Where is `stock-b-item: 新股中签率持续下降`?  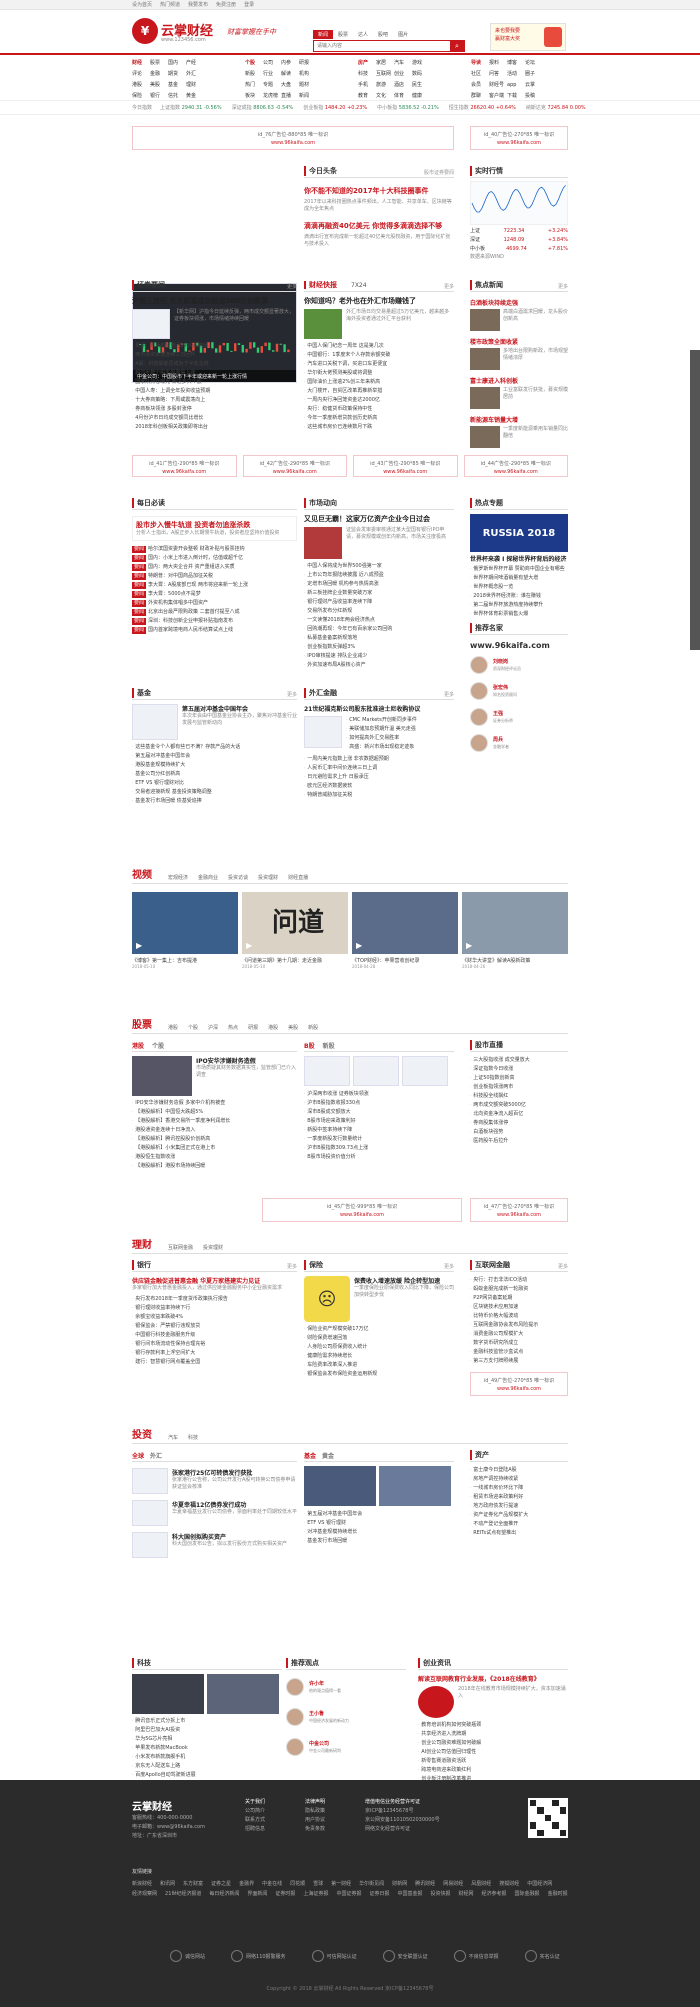 stock-b-item: 新股中签率持续下降 is located at coordinates (379, 1130).